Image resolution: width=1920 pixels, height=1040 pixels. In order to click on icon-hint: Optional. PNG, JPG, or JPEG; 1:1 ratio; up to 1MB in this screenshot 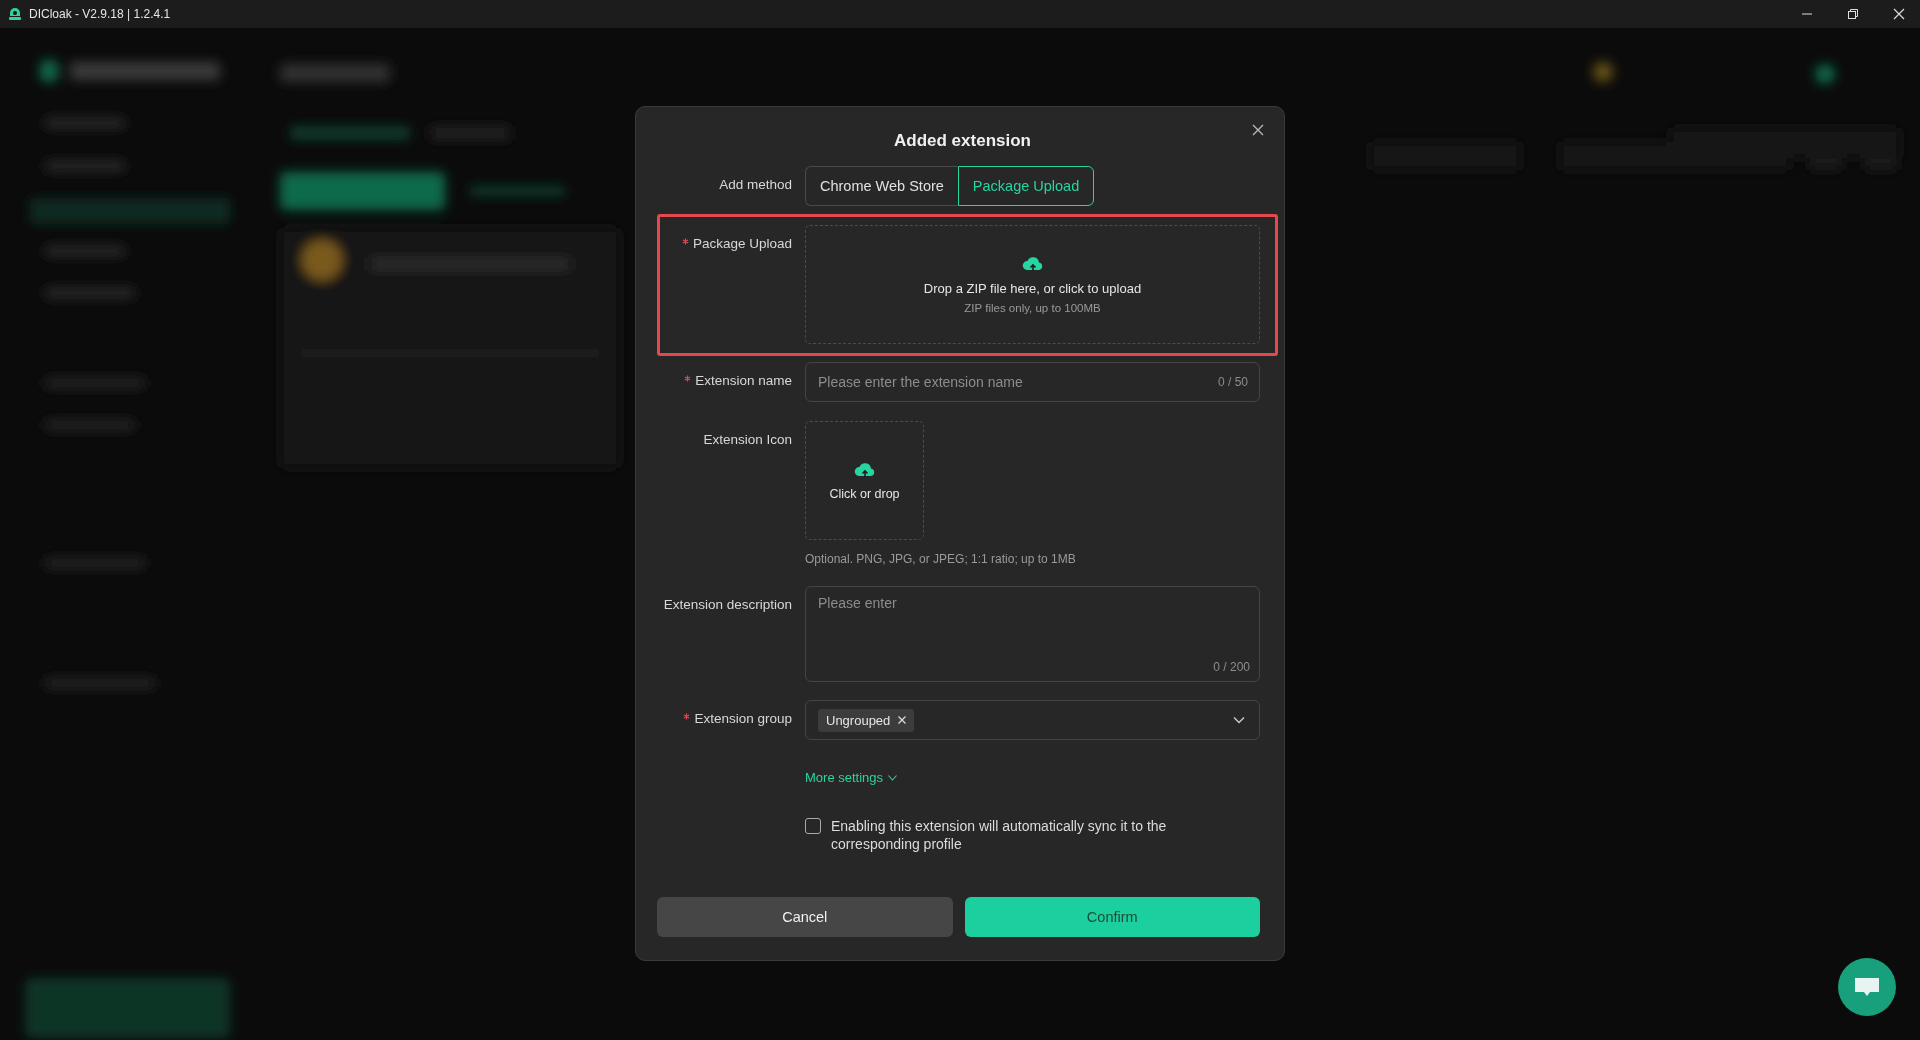, I will do `click(941, 559)`.